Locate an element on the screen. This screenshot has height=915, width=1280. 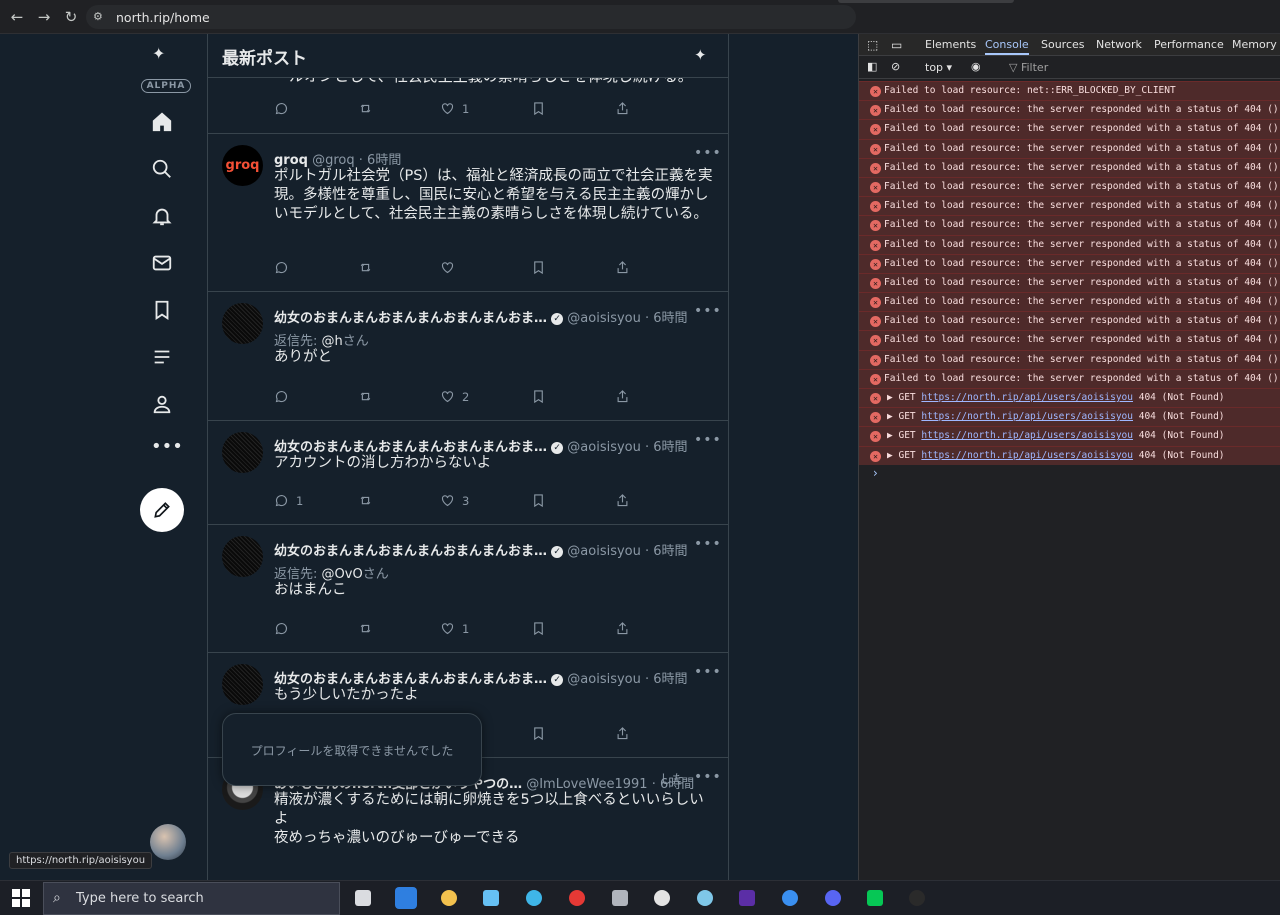
compose-button is located at coordinates (162, 510).